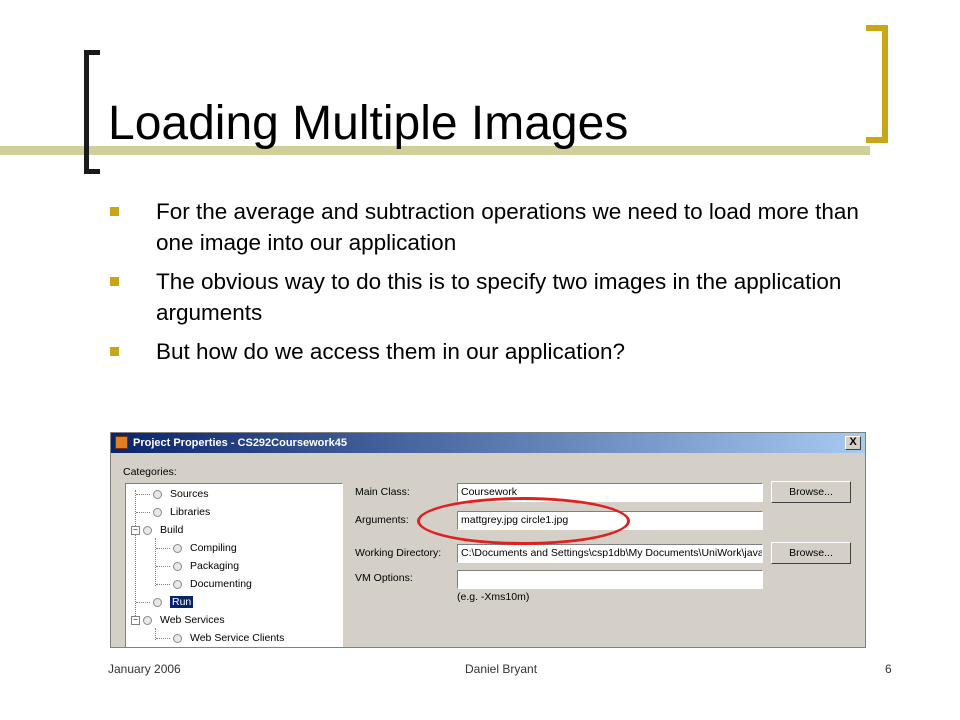 The image size is (960, 720). Describe the element at coordinates (610, 579) in the screenshot. I see `vm-options-input` at that location.